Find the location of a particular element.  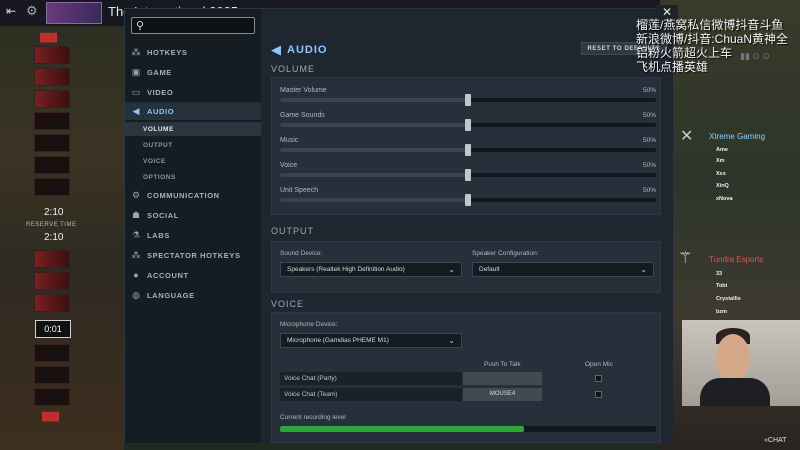

chat-button: «CHAT is located at coordinates (775, 440).